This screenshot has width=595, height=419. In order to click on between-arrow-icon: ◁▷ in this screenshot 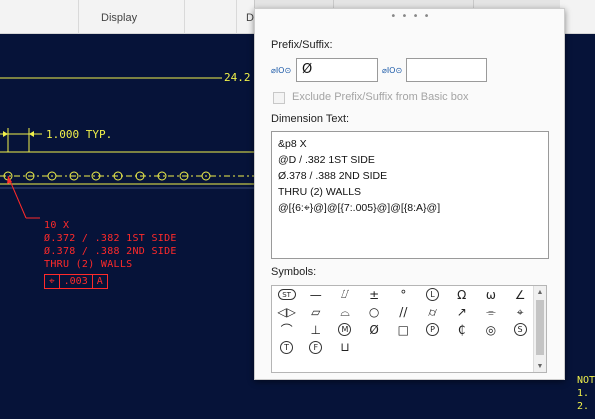, I will do `click(286, 313)`.